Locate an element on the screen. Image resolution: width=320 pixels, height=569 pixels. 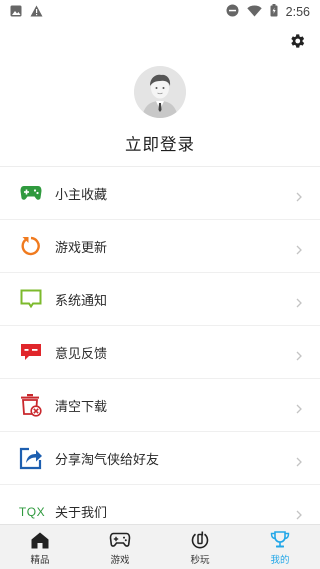
dnd-icon is located at coordinates (232, 12).